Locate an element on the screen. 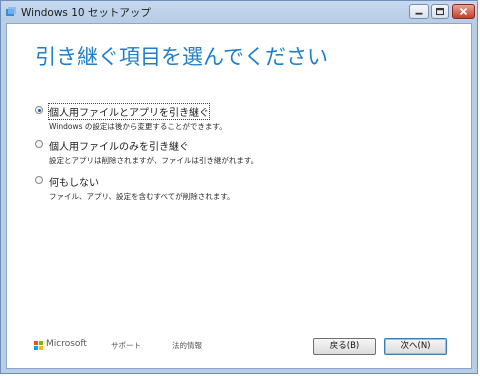 Image resolution: width=480 pixels, height=376 pixels. minimize-icon is located at coordinates (419, 13).